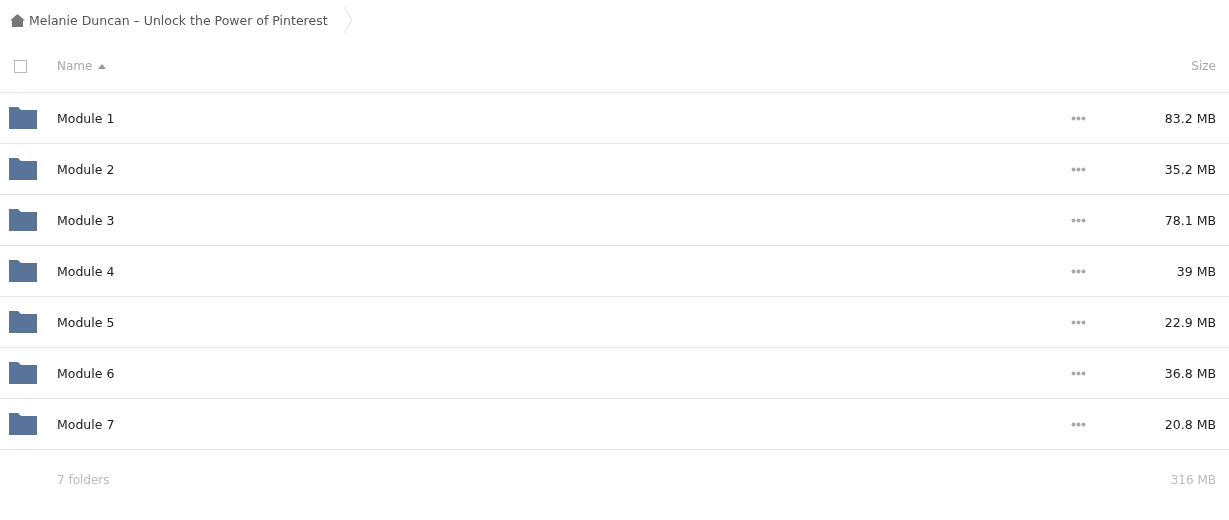 This screenshot has width=1229, height=520. What do you see at coordinates (1190, 220) in the screenshot?
I see `folder-size: 78.1 MB` at bounding box center [1190, 220].